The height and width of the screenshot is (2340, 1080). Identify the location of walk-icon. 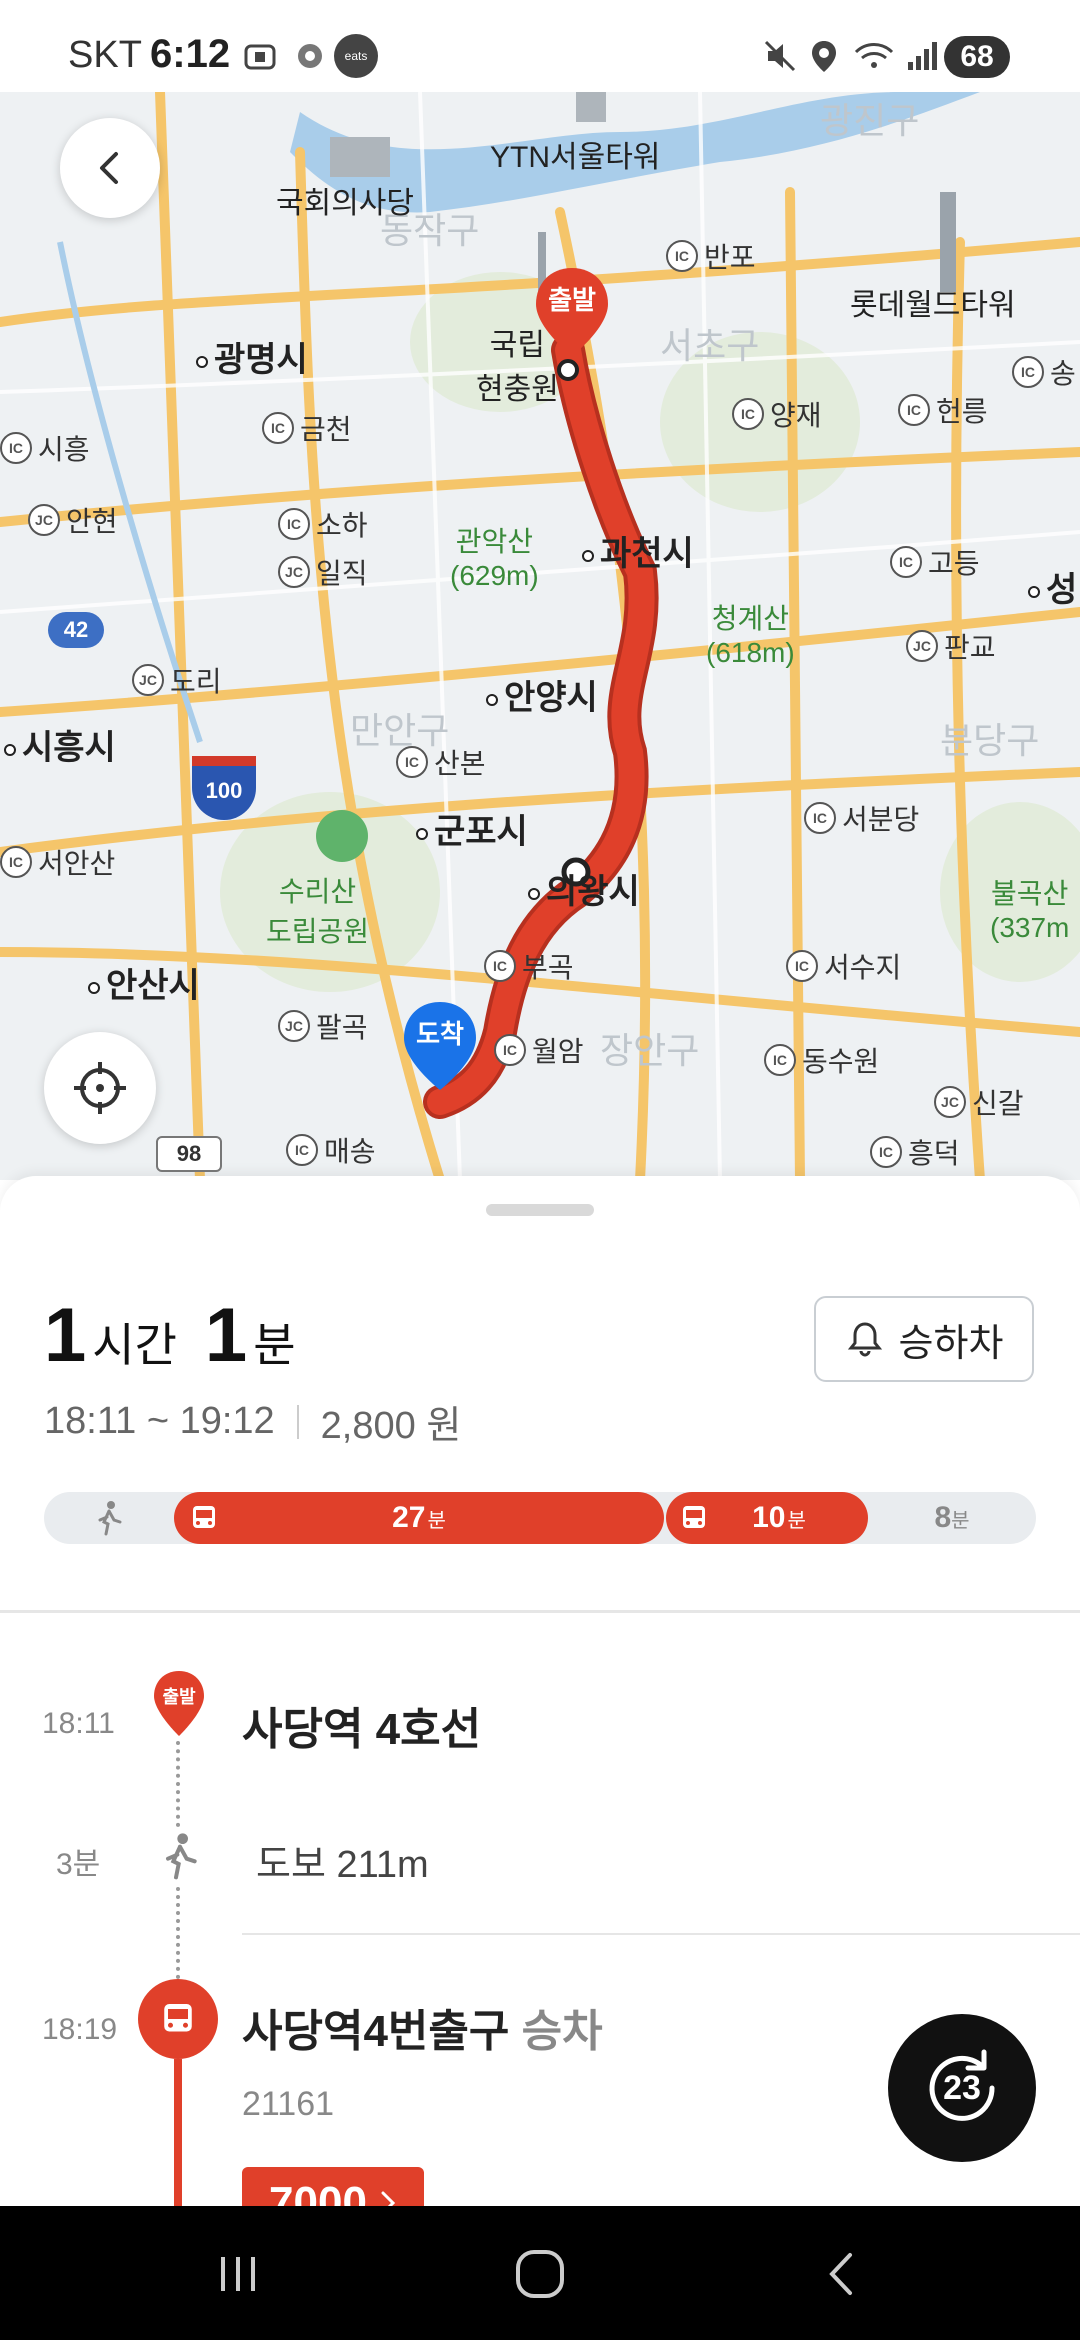
(181, 1856).